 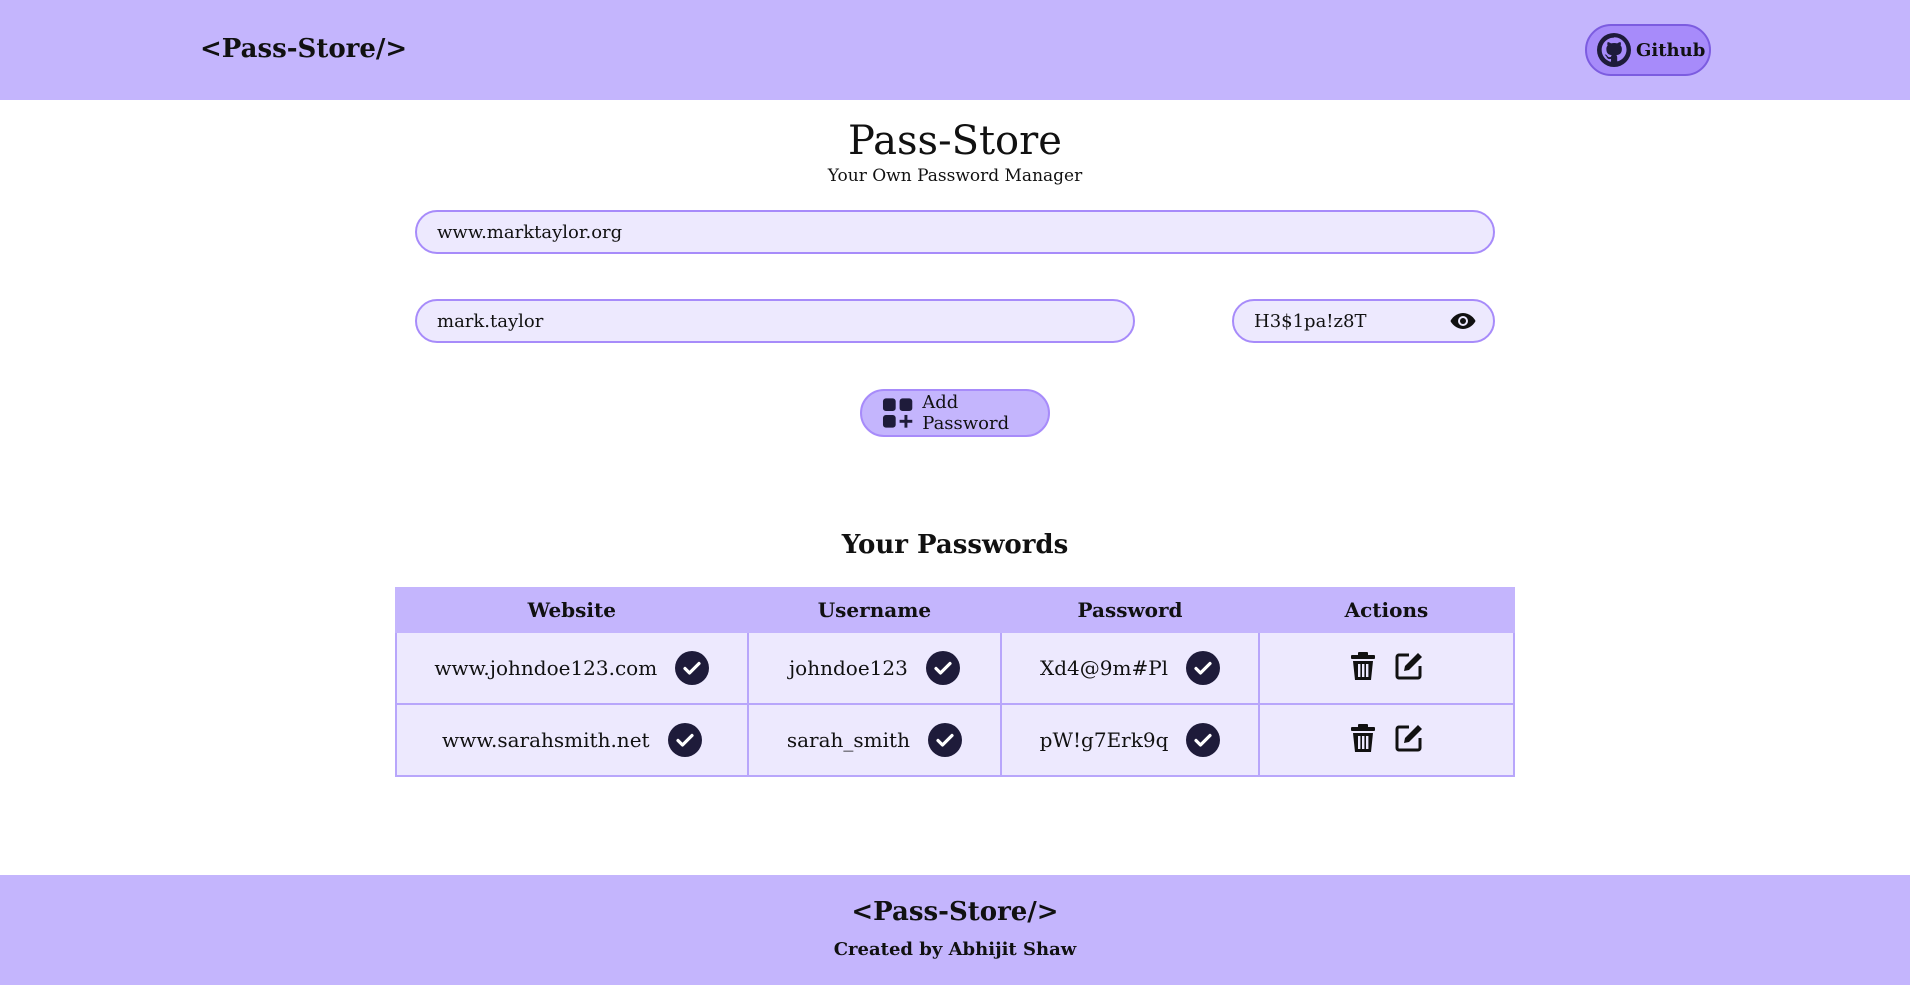 What do you see at coordinates (955, 912) in the screenshot?
I see `footer-brand: <Pass-Store/>` at bounding box center [955, 912].